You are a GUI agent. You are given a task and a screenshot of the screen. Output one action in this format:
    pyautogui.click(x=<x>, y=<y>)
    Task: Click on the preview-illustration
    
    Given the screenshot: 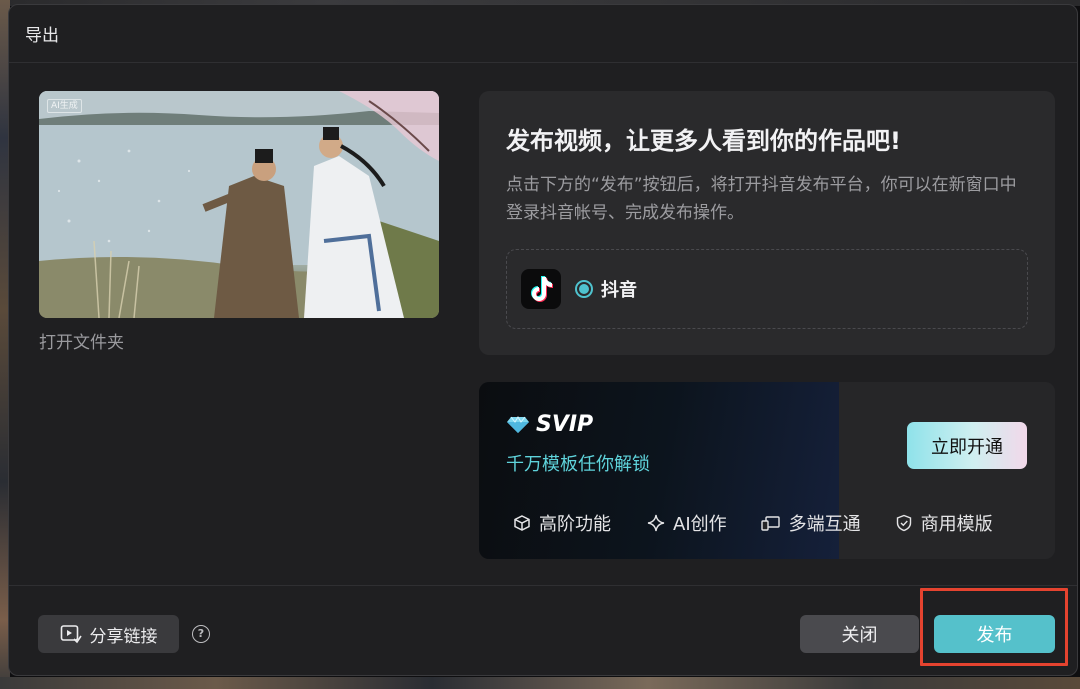 What is the action you would take?
    pyautogui.click(x=239, y=204)
    